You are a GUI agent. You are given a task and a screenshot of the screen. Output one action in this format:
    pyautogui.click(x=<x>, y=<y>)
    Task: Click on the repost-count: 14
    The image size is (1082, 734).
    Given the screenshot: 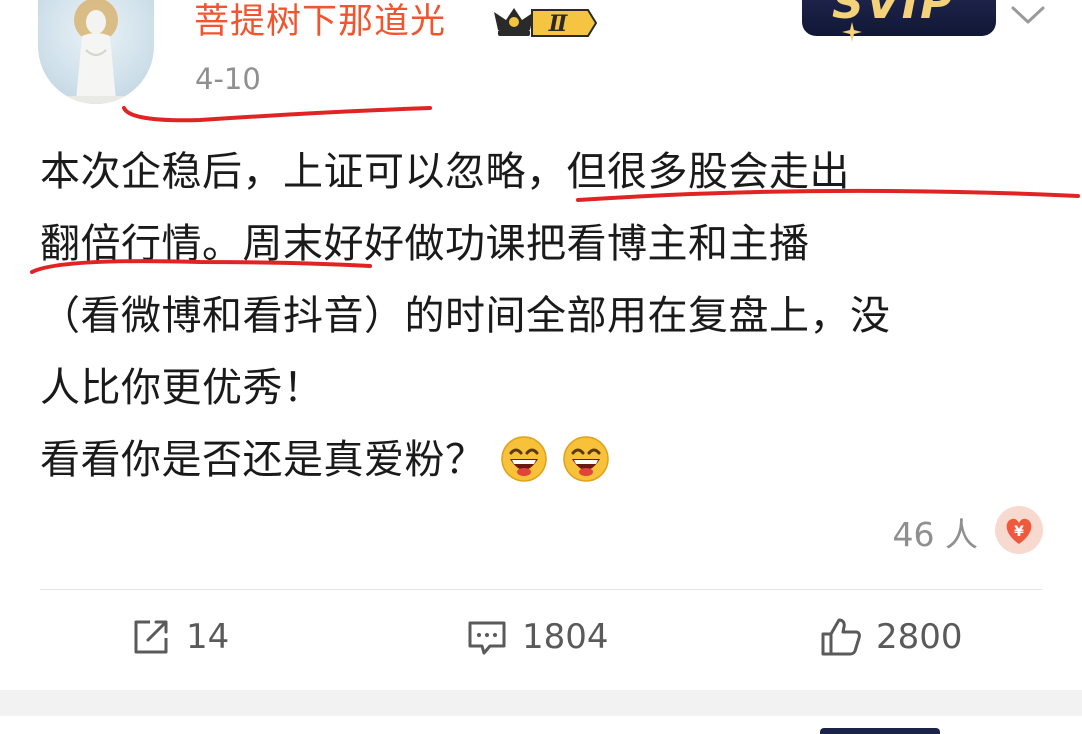 What is the action you would take?
    pyautogui.click(x=208, y=637)
    